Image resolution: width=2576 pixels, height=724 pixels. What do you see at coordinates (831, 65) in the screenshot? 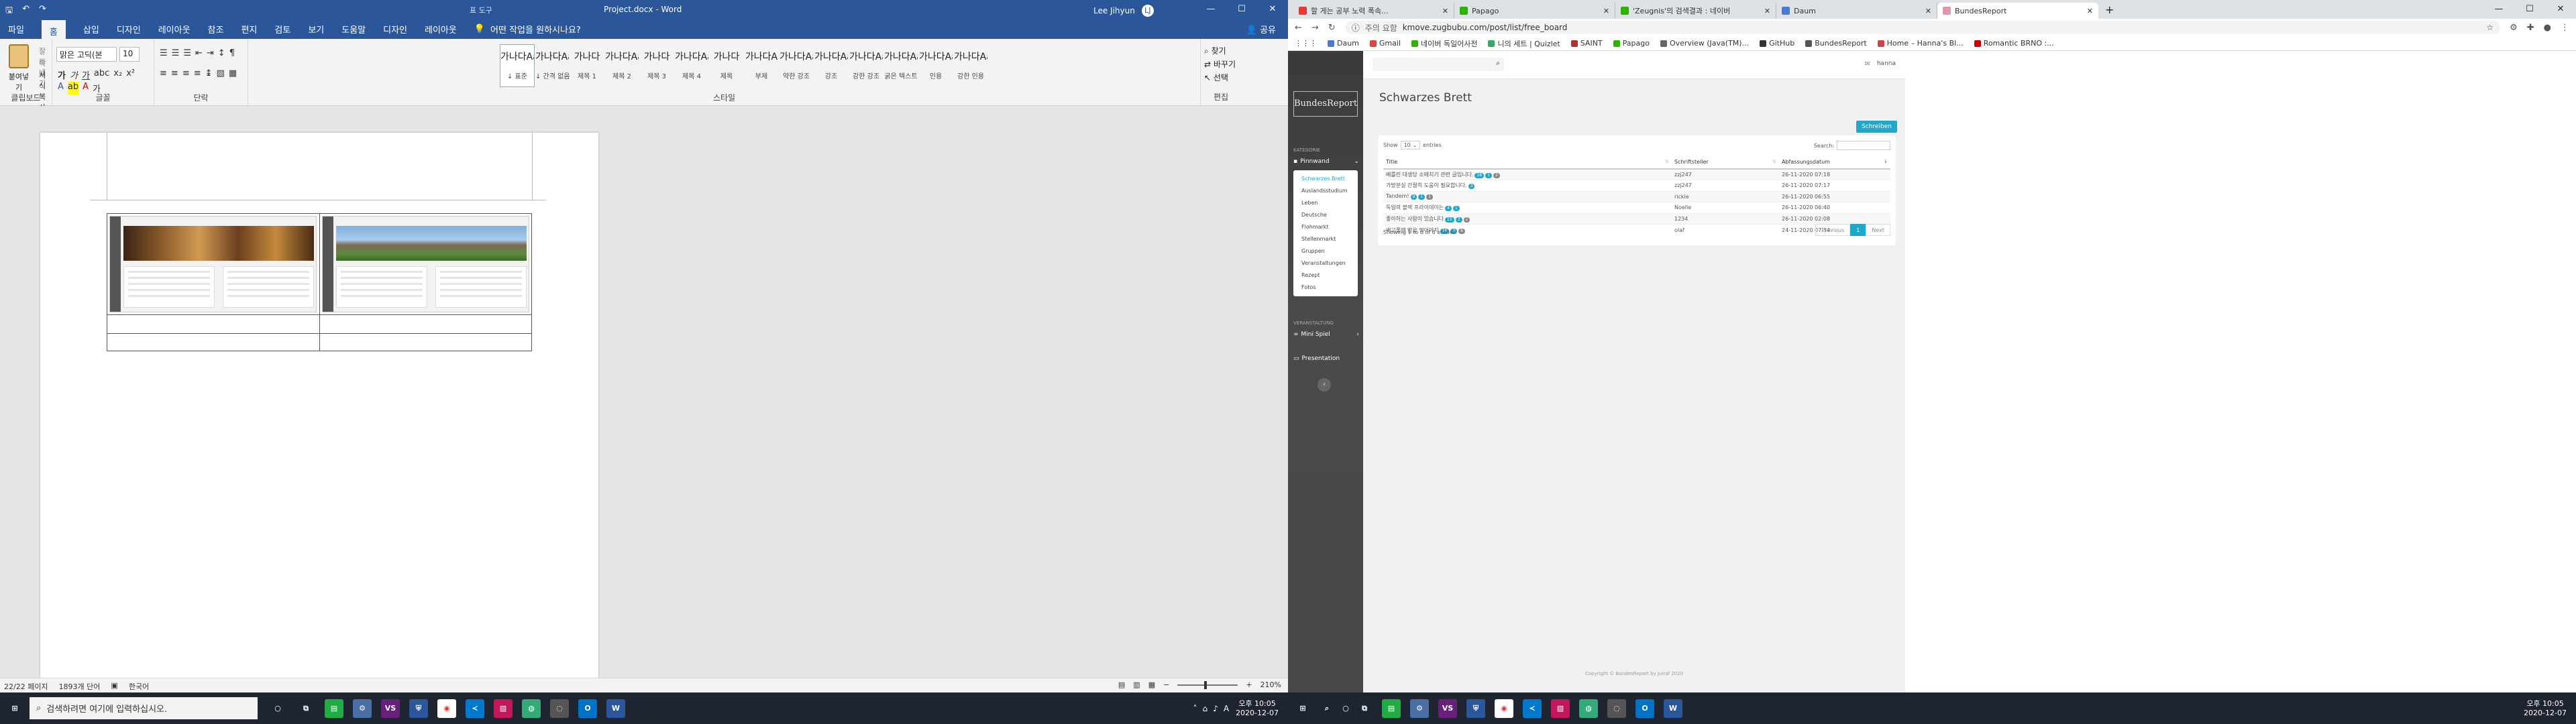
I see `style-gallery-item: 가나다AaI 강조` at bounding box center [831, 65].